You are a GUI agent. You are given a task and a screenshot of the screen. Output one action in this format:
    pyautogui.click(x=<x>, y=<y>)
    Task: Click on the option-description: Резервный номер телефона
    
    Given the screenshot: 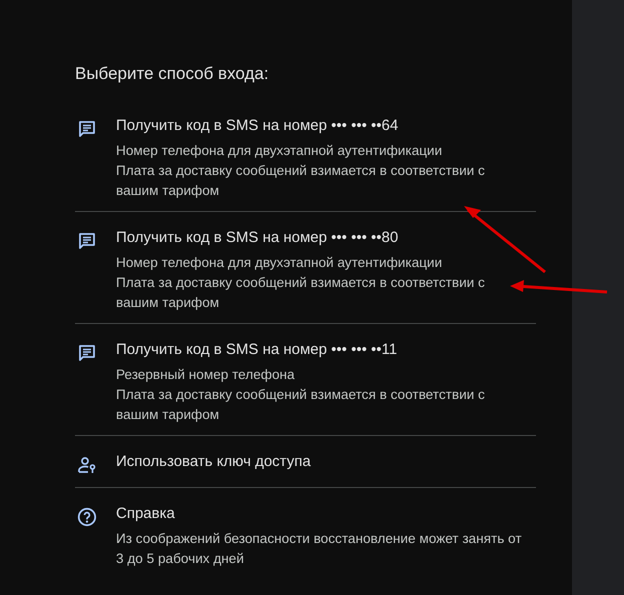 What is the action you would take?
    pyautogui.click(x=206, y=375)
    